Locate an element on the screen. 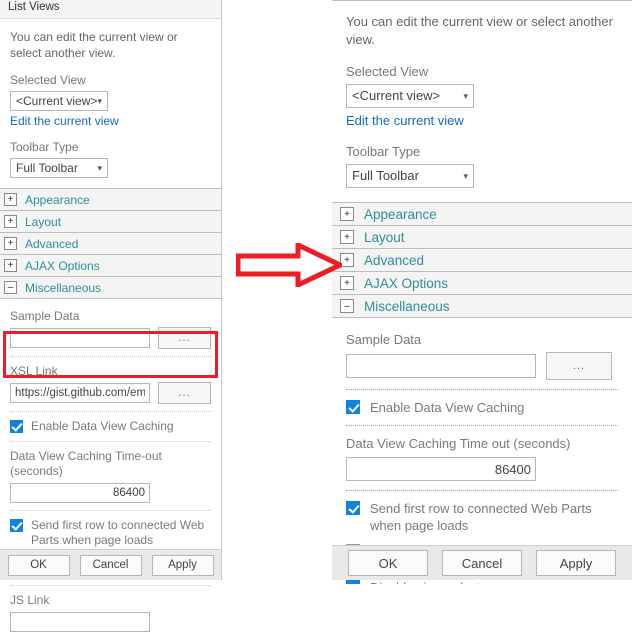 The height and width of the screenshot is (632, 639). red-arrow-annotation is located at coordinates (289, 265).